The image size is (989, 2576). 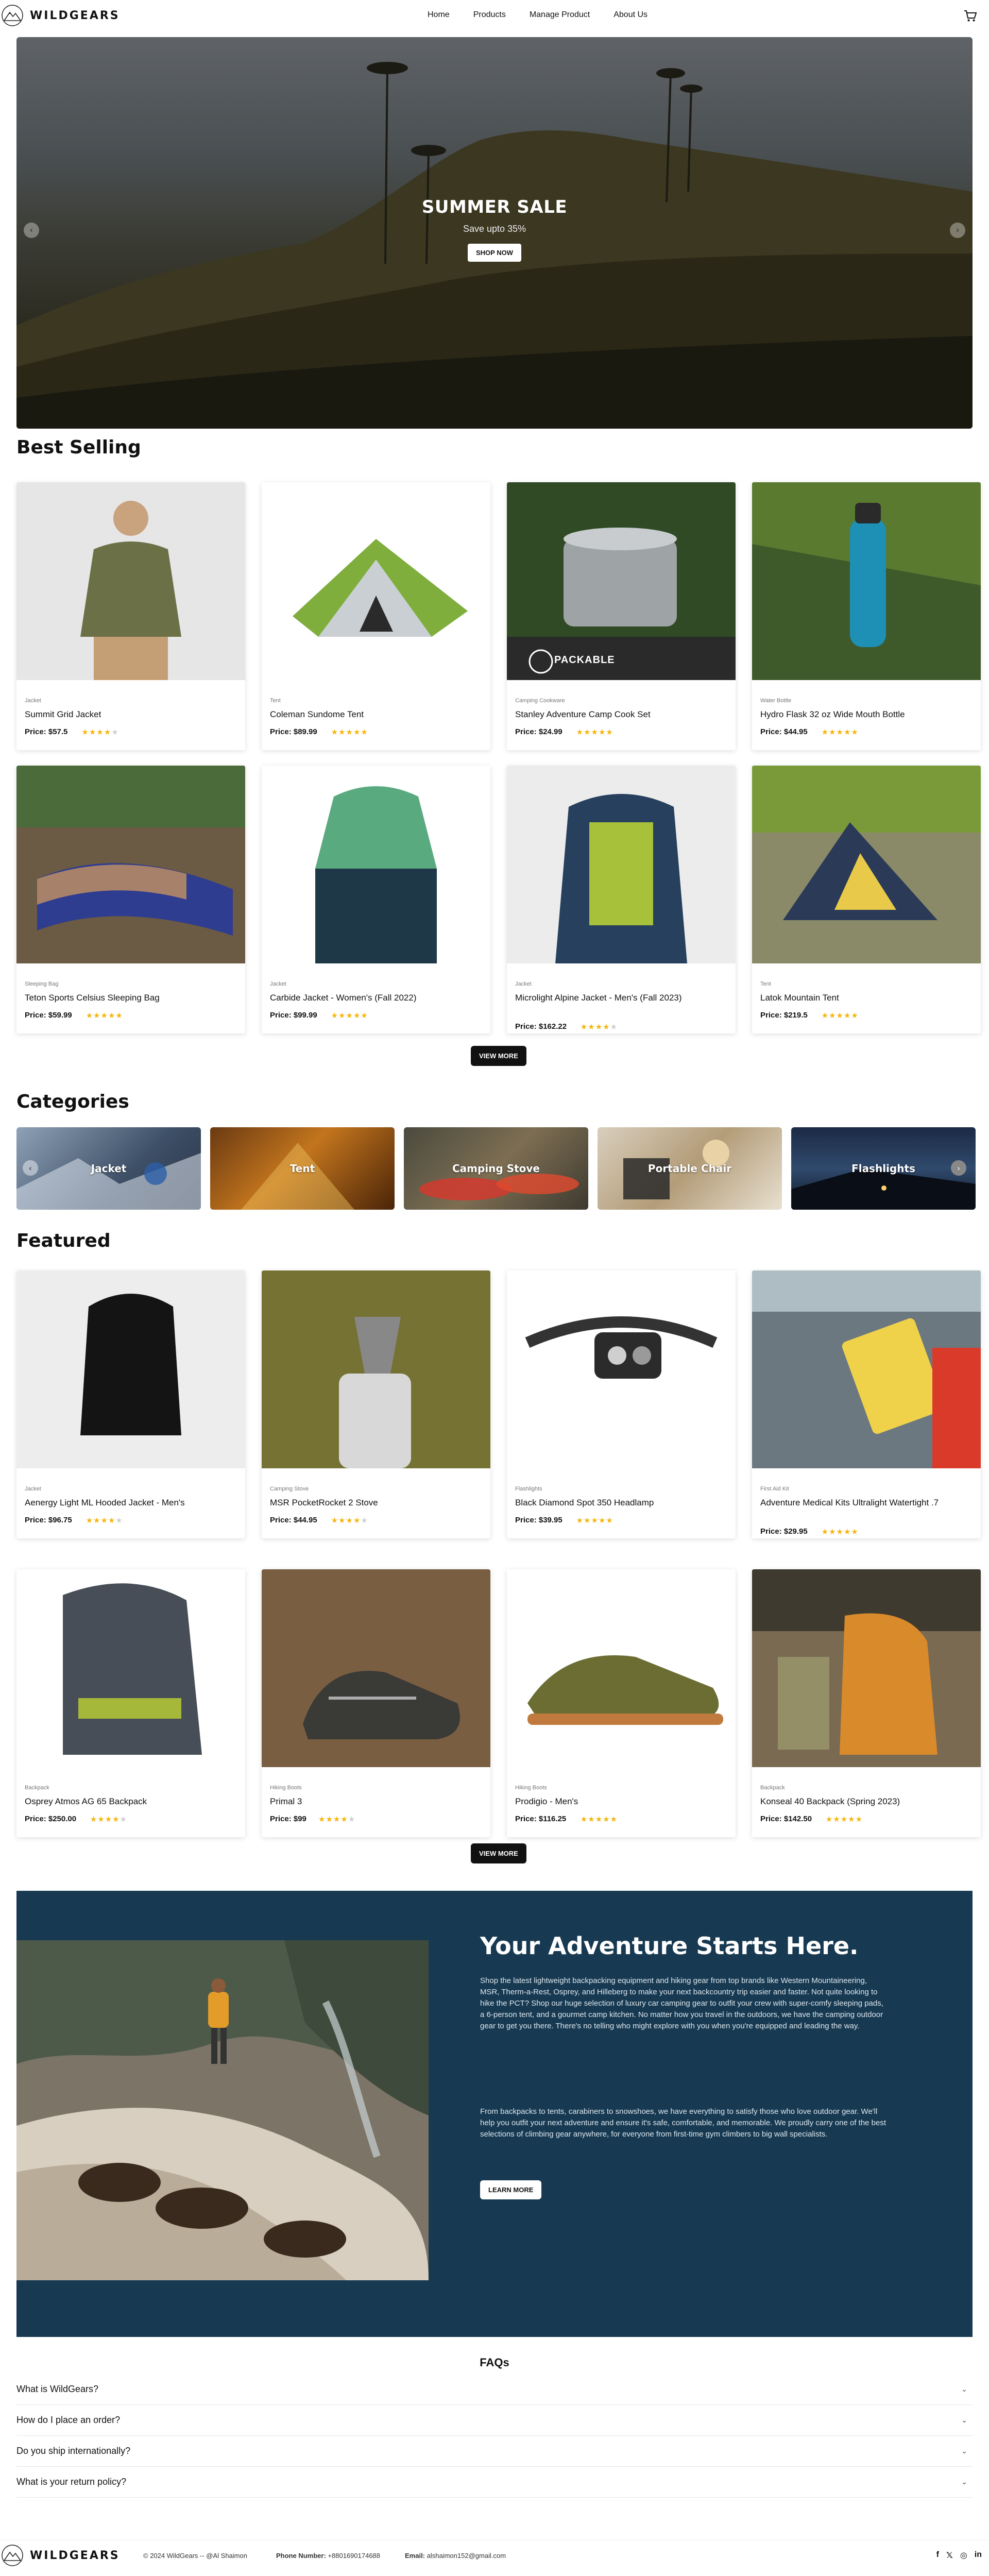 I want to click on best-selling-view-more-button: VIEW MORE, so click(x=498, y=1056).